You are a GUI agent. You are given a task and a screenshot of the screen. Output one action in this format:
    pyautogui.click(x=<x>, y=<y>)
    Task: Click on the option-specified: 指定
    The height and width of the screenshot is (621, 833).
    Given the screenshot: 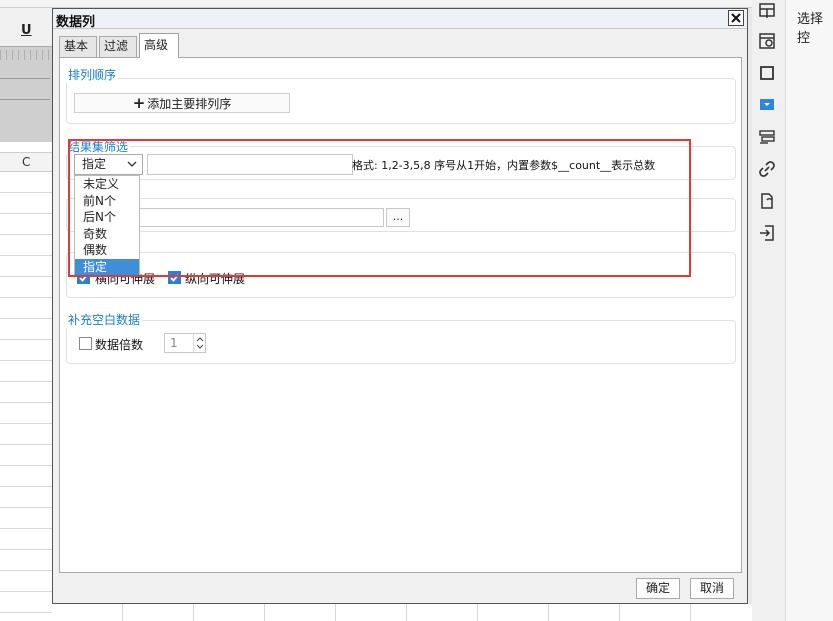 What is the action you would take?
    pyautogui.click(x=107, y=266)
    